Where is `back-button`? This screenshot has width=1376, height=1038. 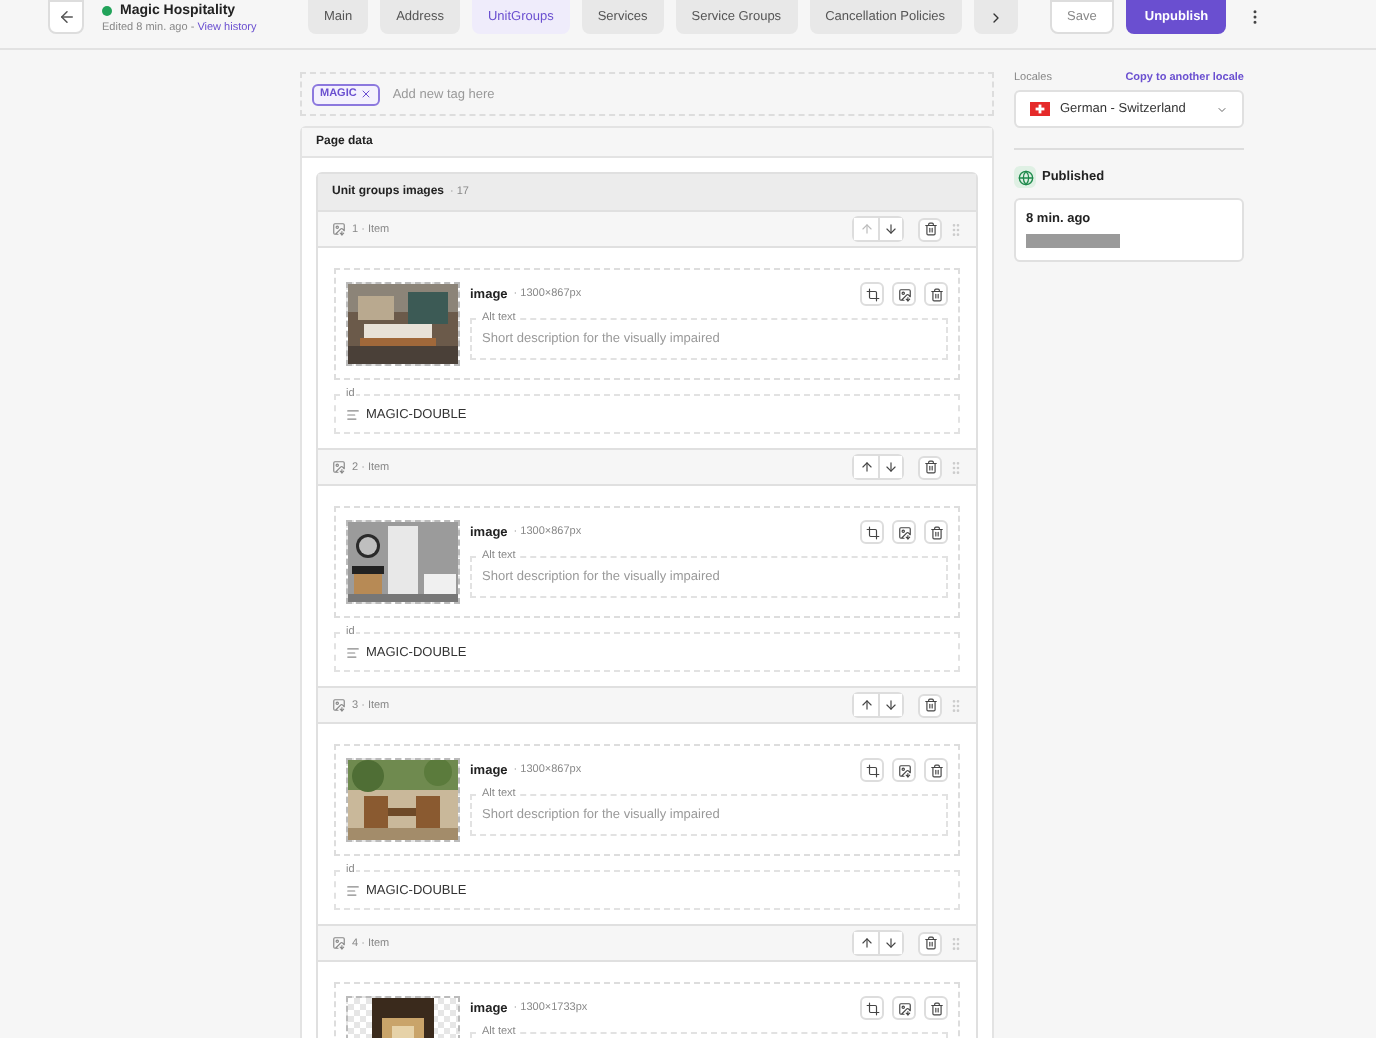
back-button is located at coordinates (66, 17).